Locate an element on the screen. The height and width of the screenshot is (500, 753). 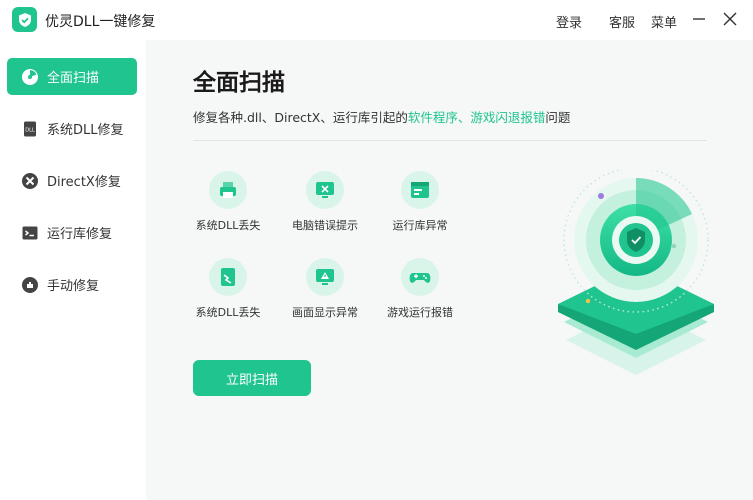
window-runtime-icon is located at coordinates (420, 190).